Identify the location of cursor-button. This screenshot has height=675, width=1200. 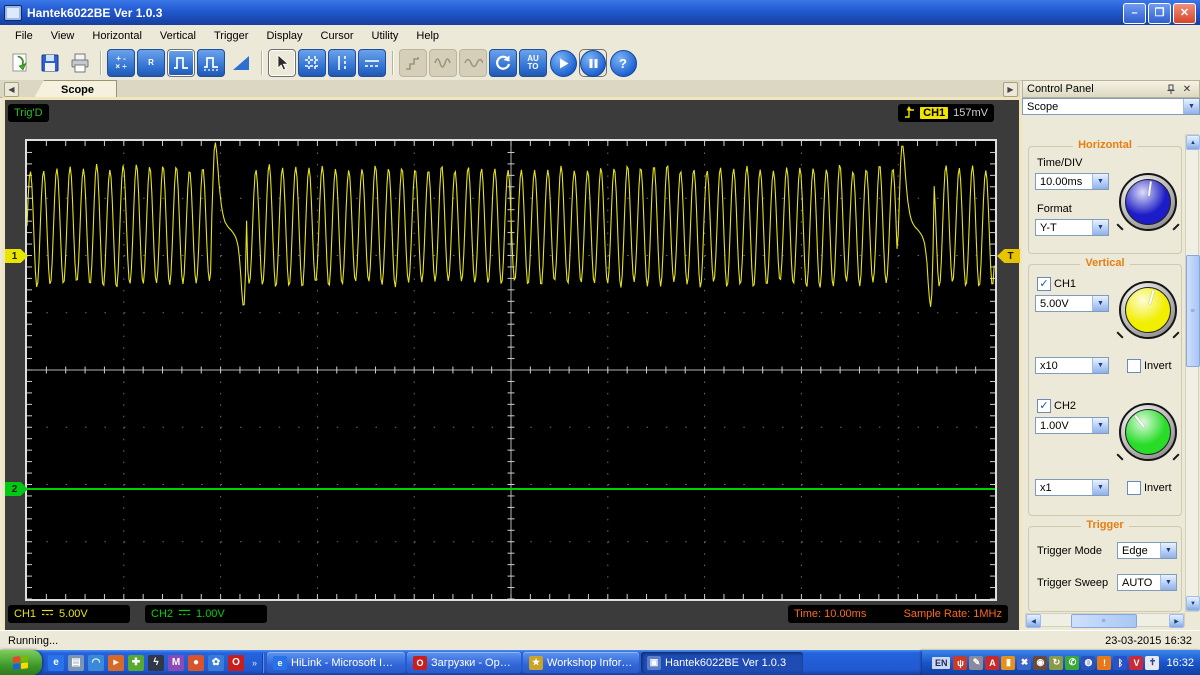
(282, 63).